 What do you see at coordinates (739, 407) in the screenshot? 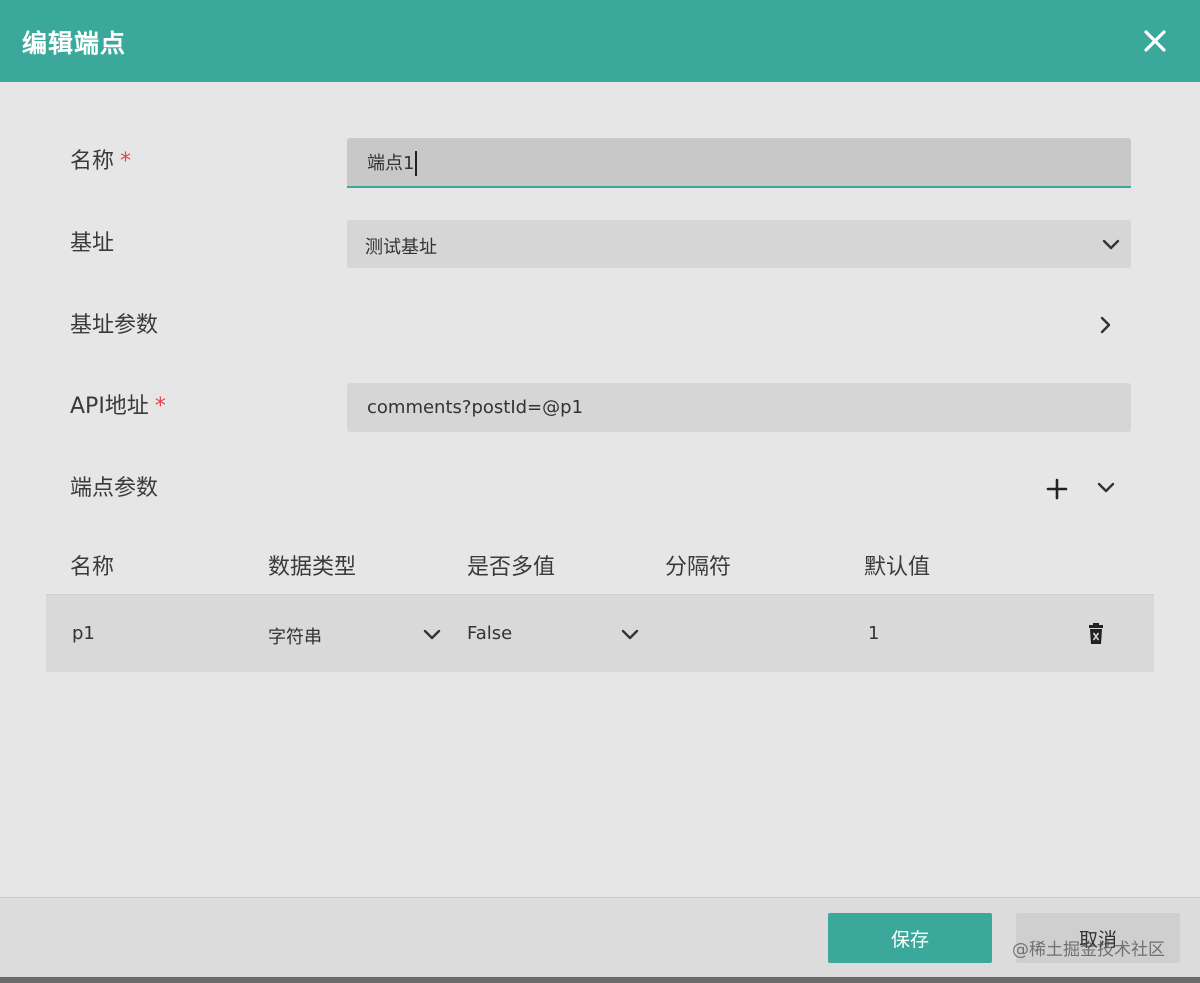
I see `api-address-input` at bounding box center [739, 407].